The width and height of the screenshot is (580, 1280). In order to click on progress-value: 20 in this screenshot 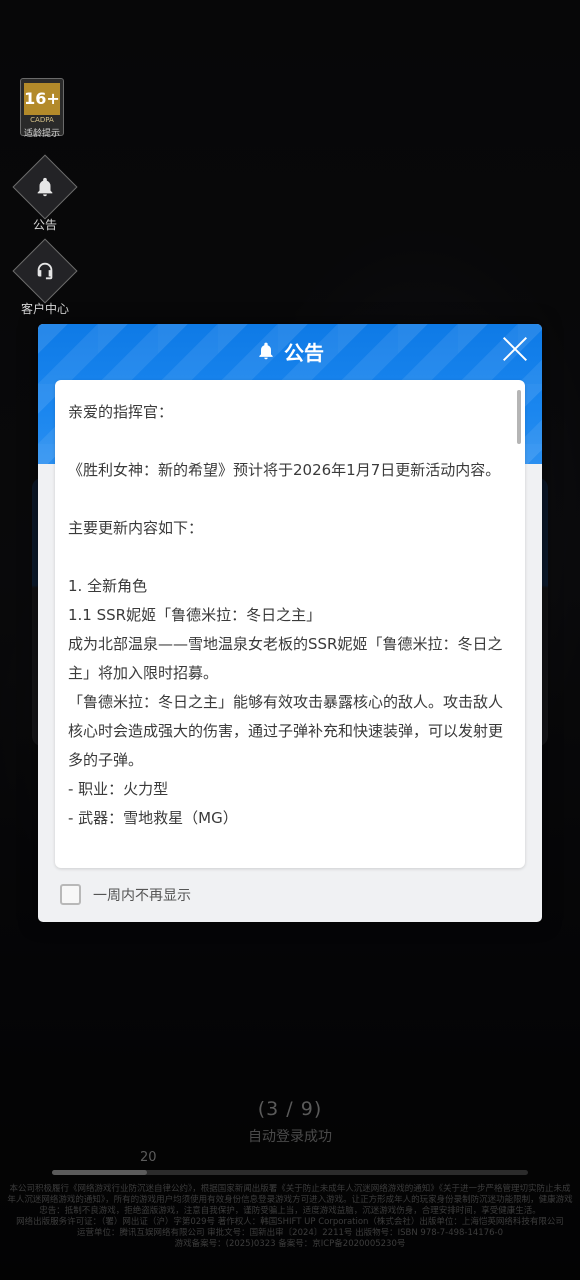, I will do `click(148, 1157)`.